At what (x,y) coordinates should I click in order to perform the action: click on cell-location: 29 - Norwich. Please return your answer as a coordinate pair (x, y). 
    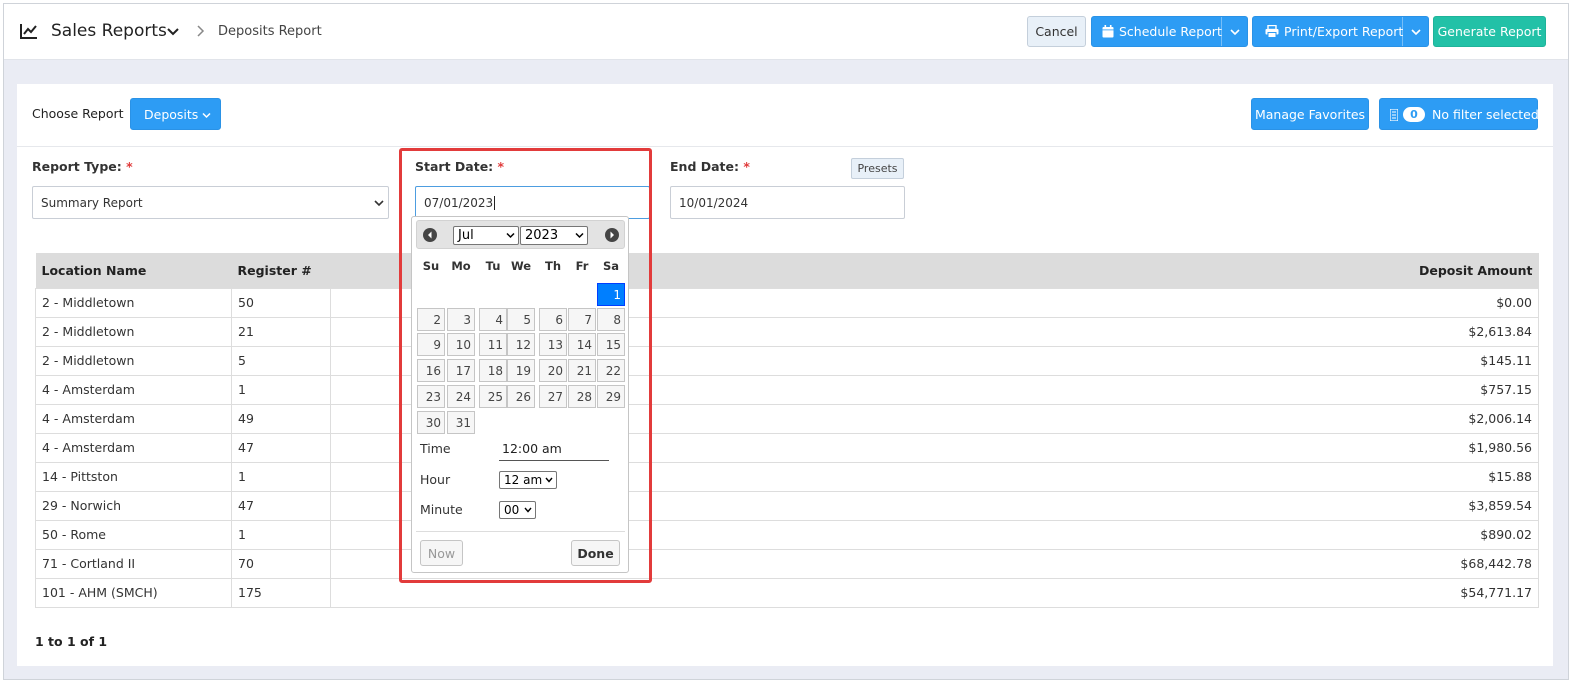
    Looking at the image, I should click on (133, 505).